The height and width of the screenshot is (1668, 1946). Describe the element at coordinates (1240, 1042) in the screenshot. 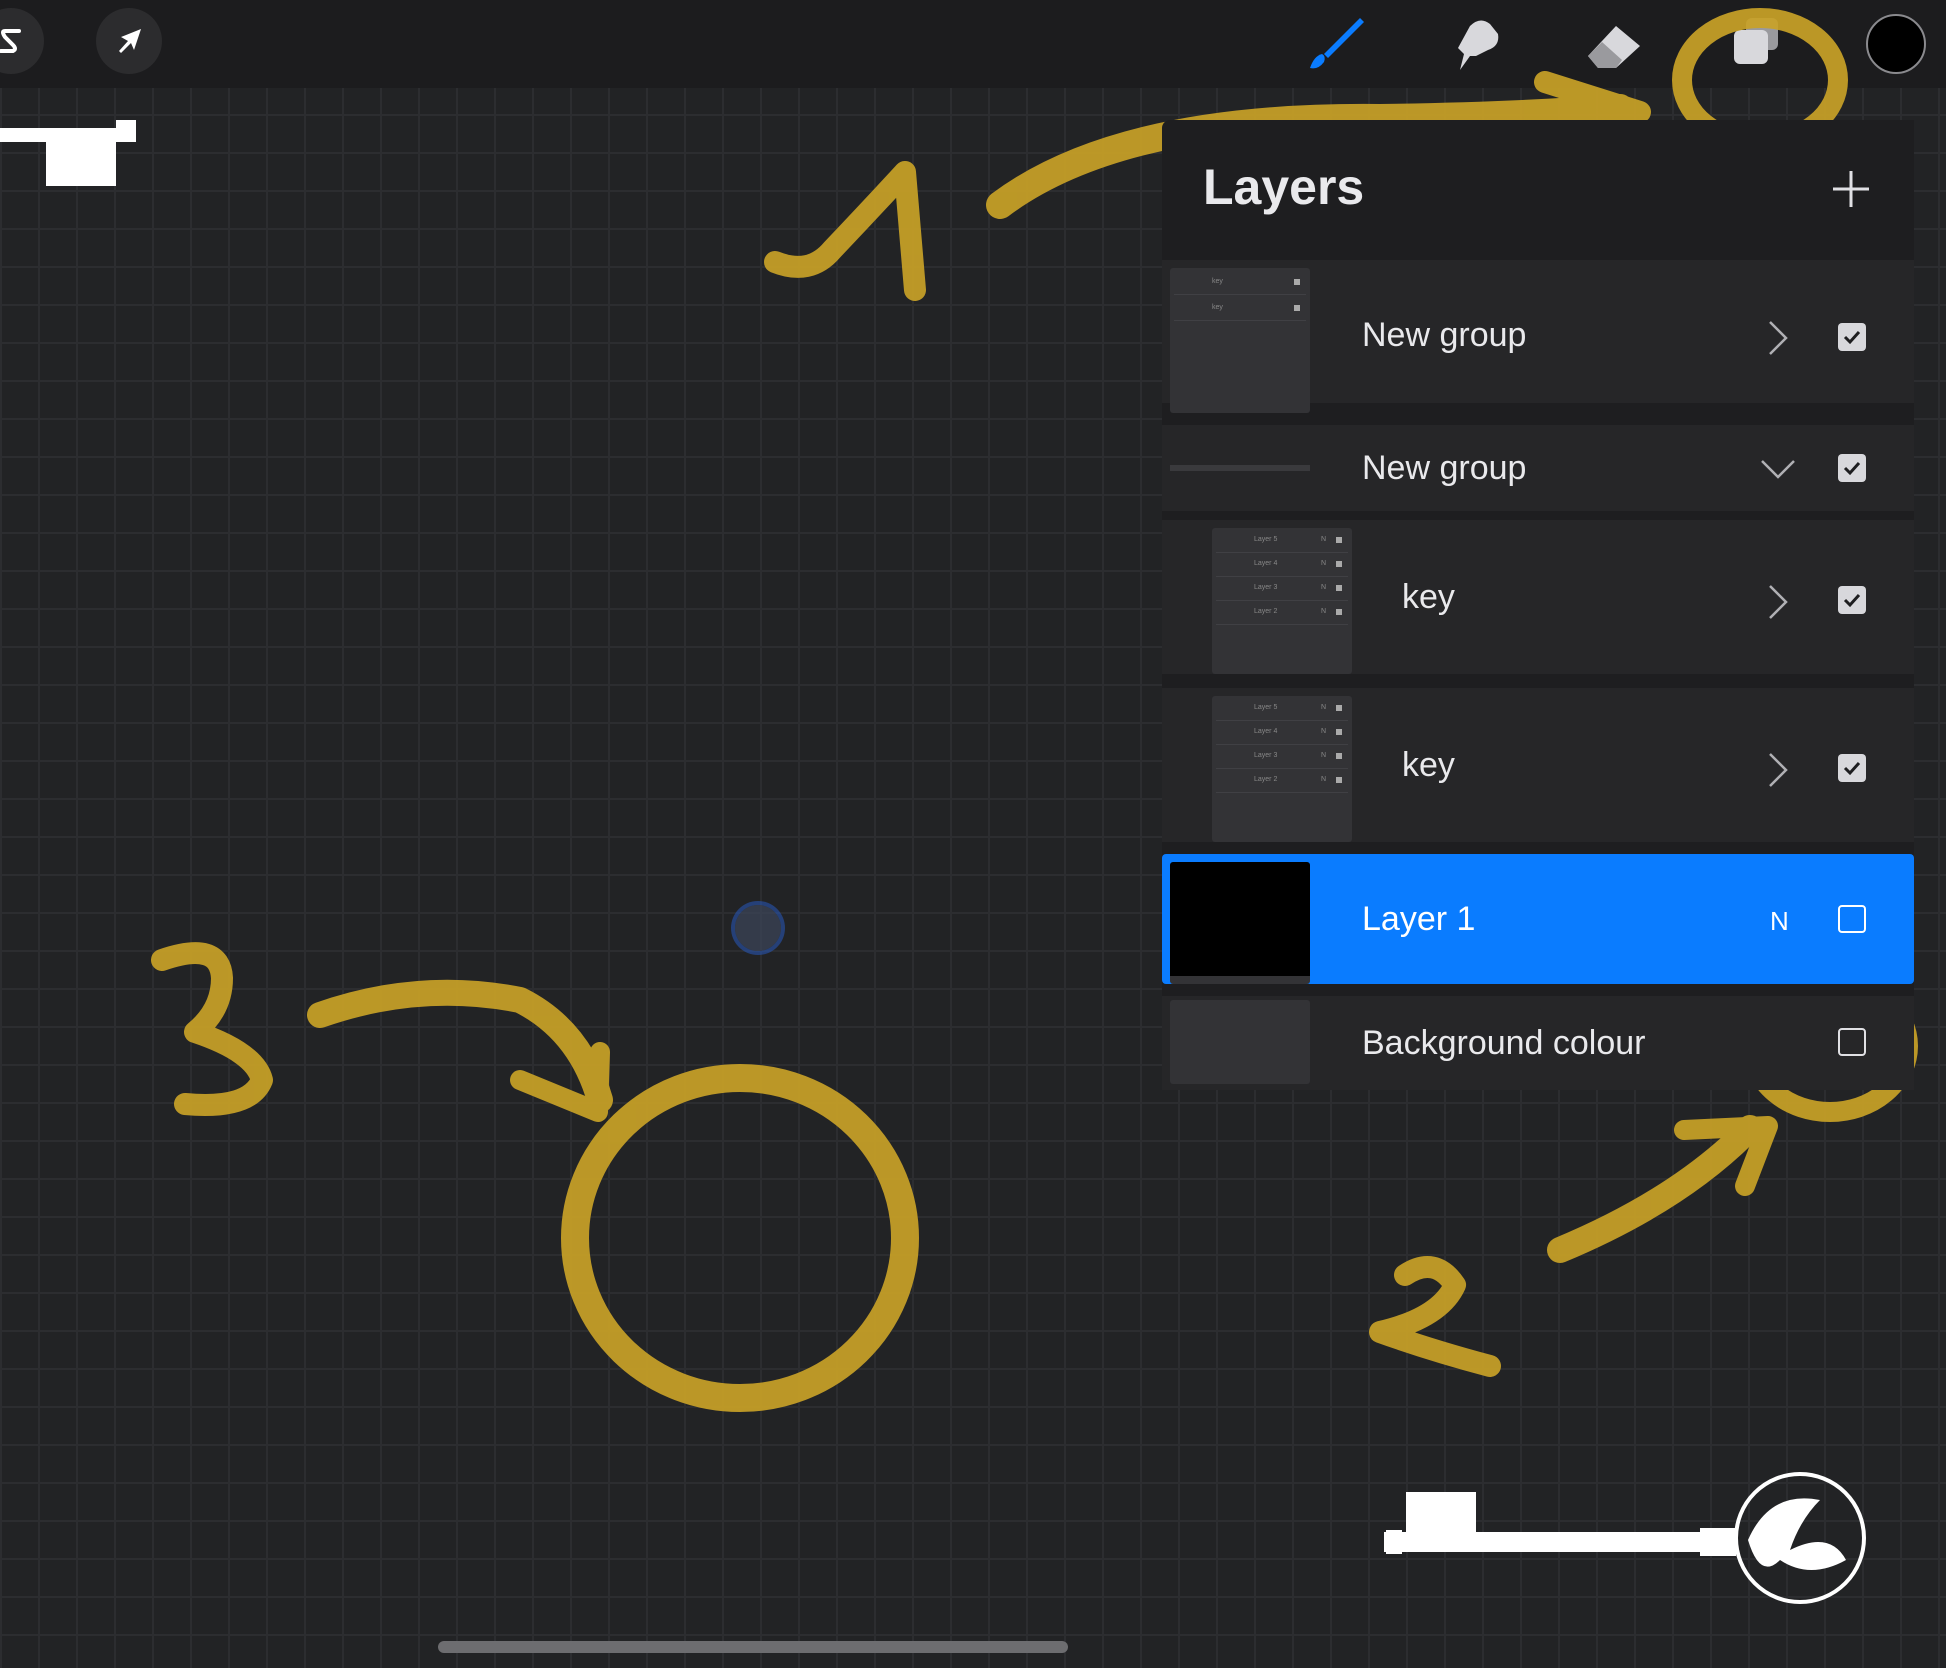

I see `background-color-thumbnail` at that location.